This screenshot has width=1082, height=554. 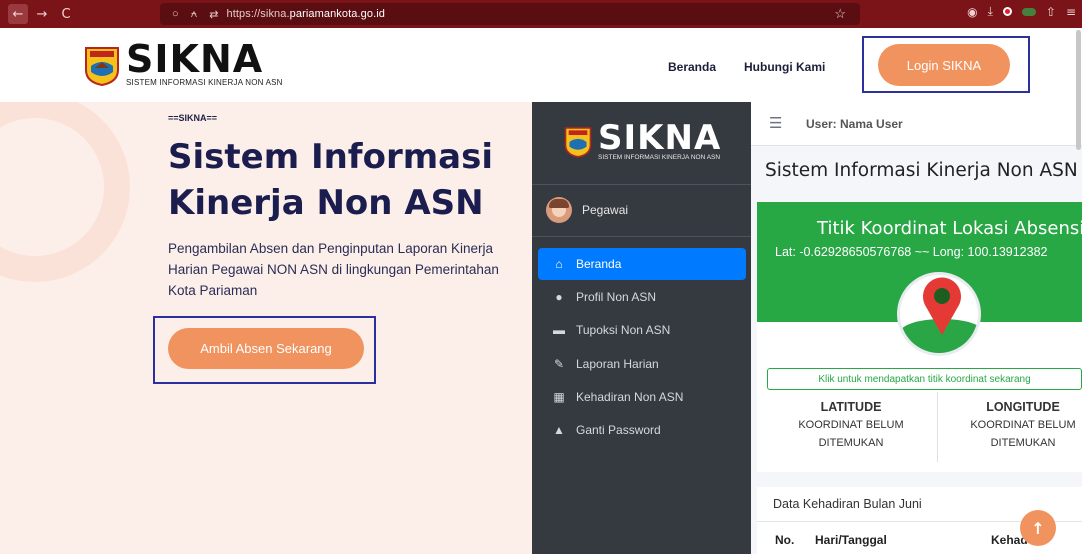 What do you see at coordinates (847, 504) in the screenshot?
I see `attendance-title: Data Kehadiran Bulan Juni` at bounding box center [847, 504].